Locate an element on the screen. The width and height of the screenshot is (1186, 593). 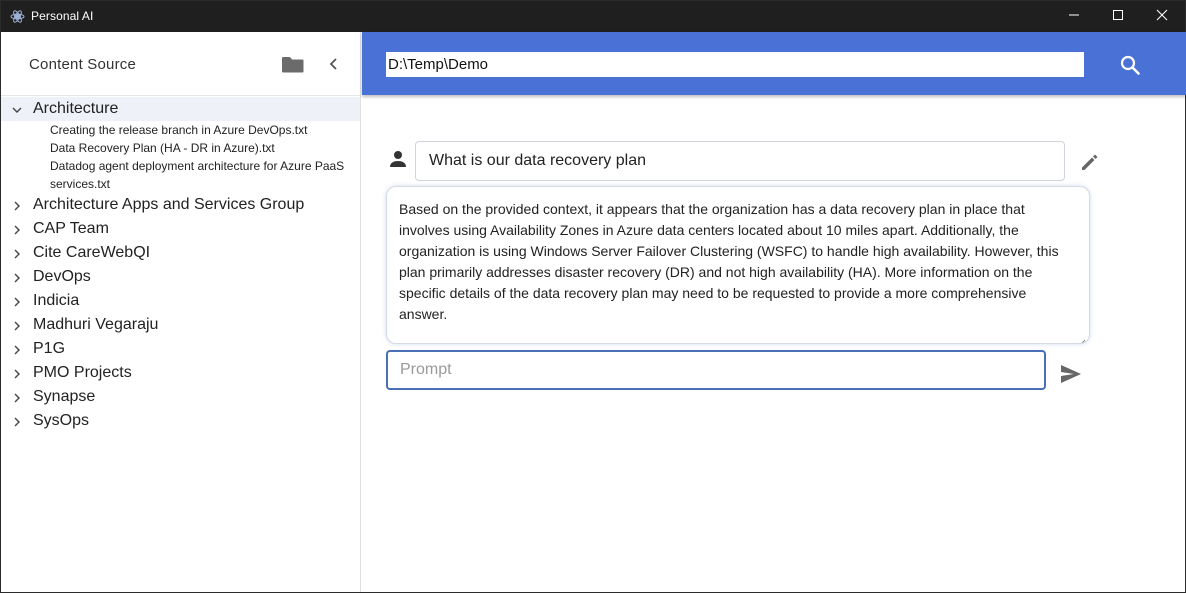
window-title: Personal AI is located at coordinates (62, 16).